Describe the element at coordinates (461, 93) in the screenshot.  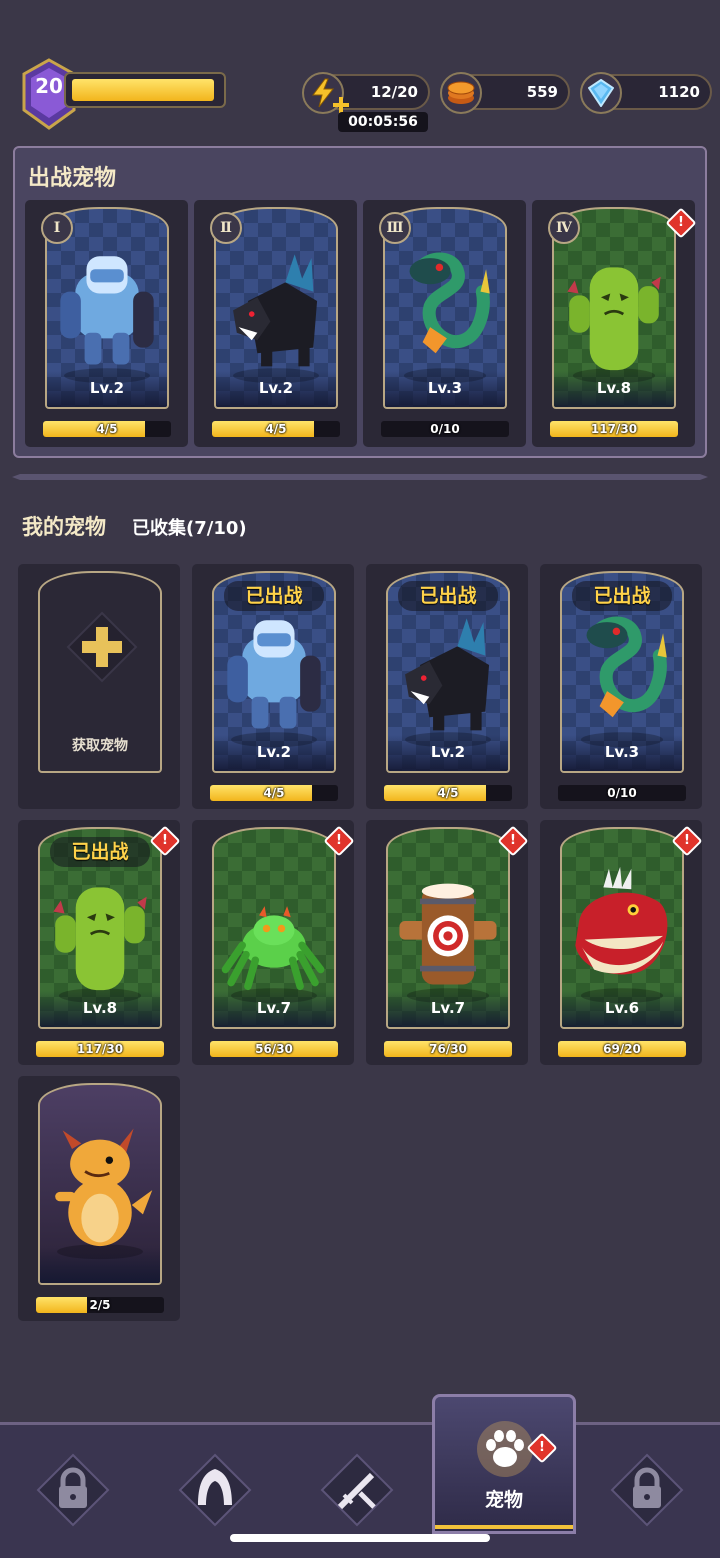
I see `coin-icon` at that location.